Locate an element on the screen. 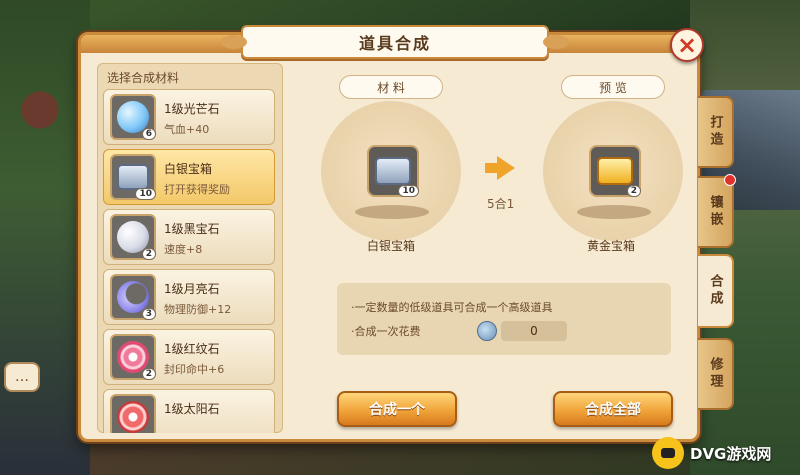  item-qty: 10 is located at coordinates (145, 194).